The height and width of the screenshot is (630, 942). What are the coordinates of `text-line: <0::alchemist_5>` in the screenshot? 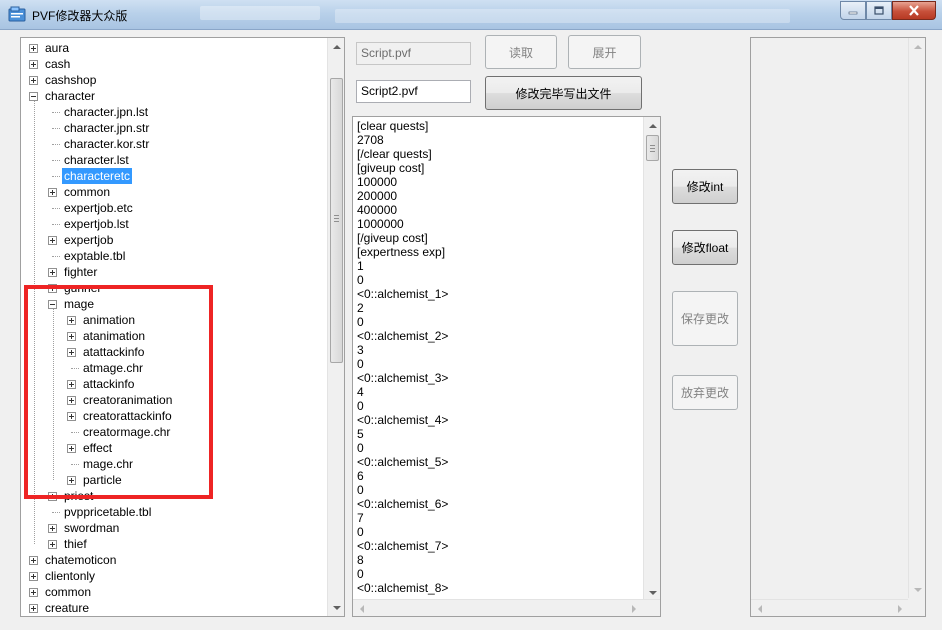 It's located at (403, 462).